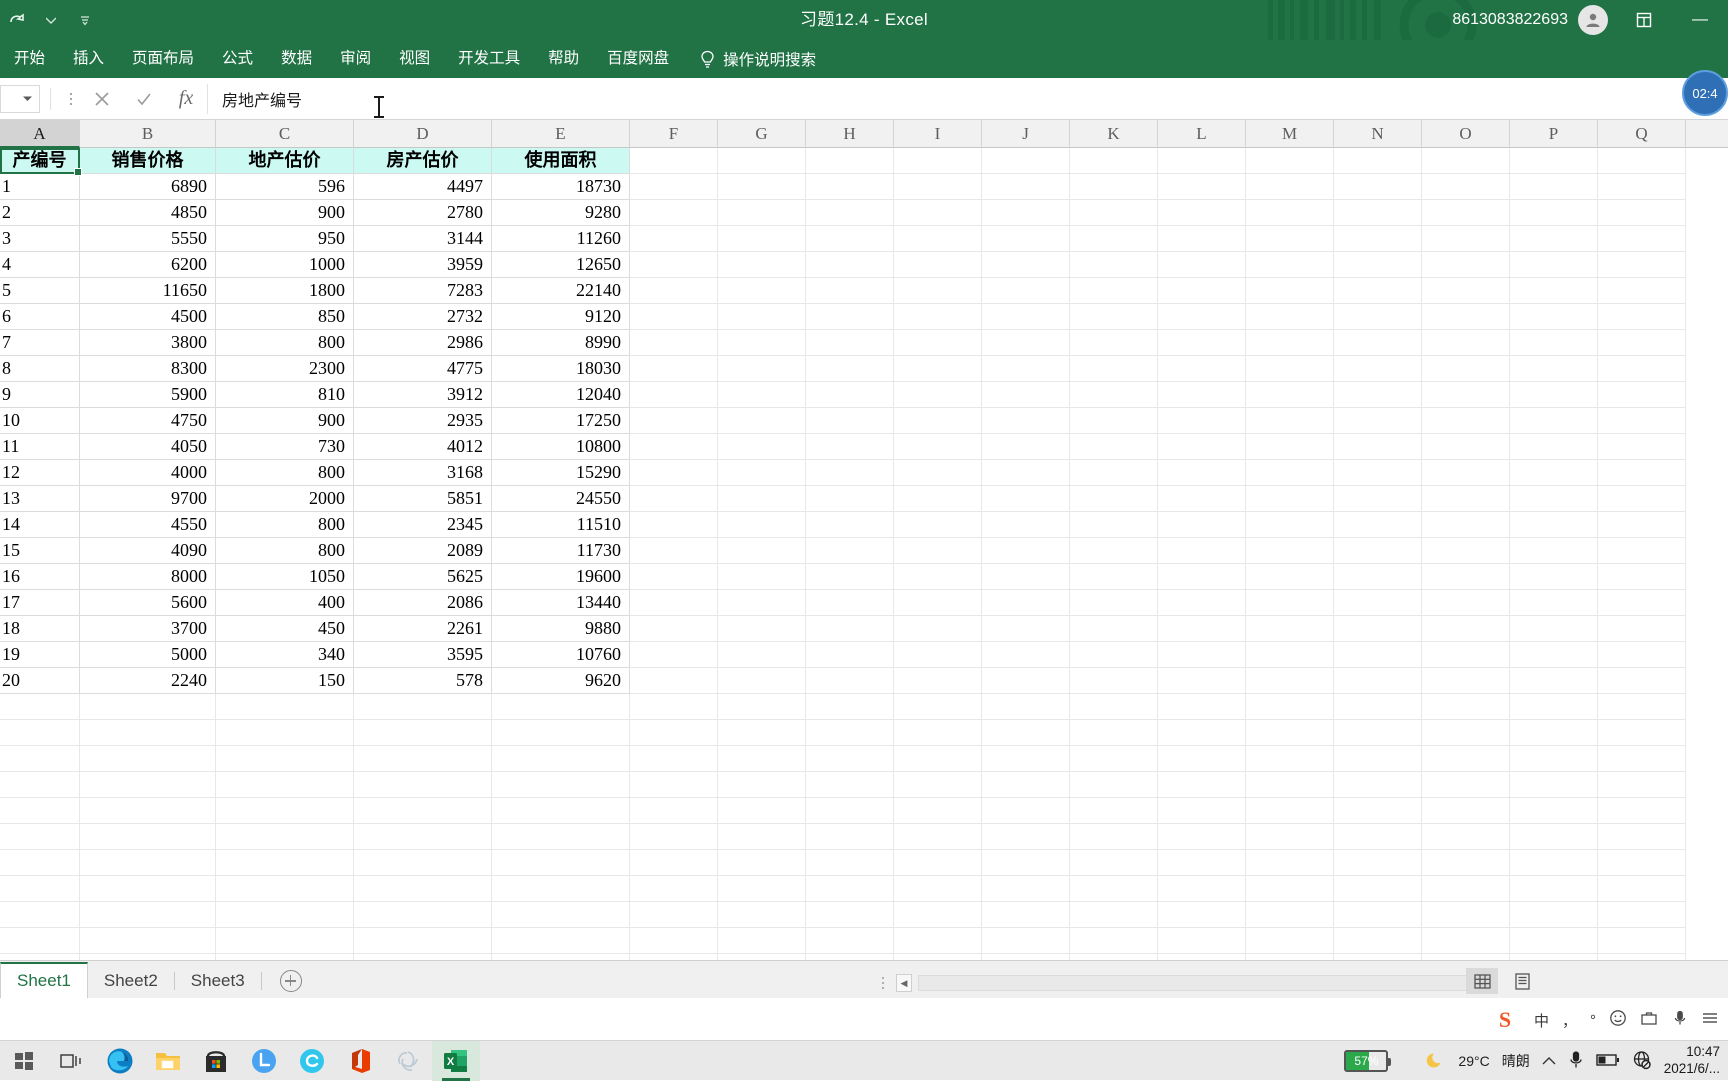 The image size is (1728, 1081). I want to click on cell-E: 13440, so click(561, 603).